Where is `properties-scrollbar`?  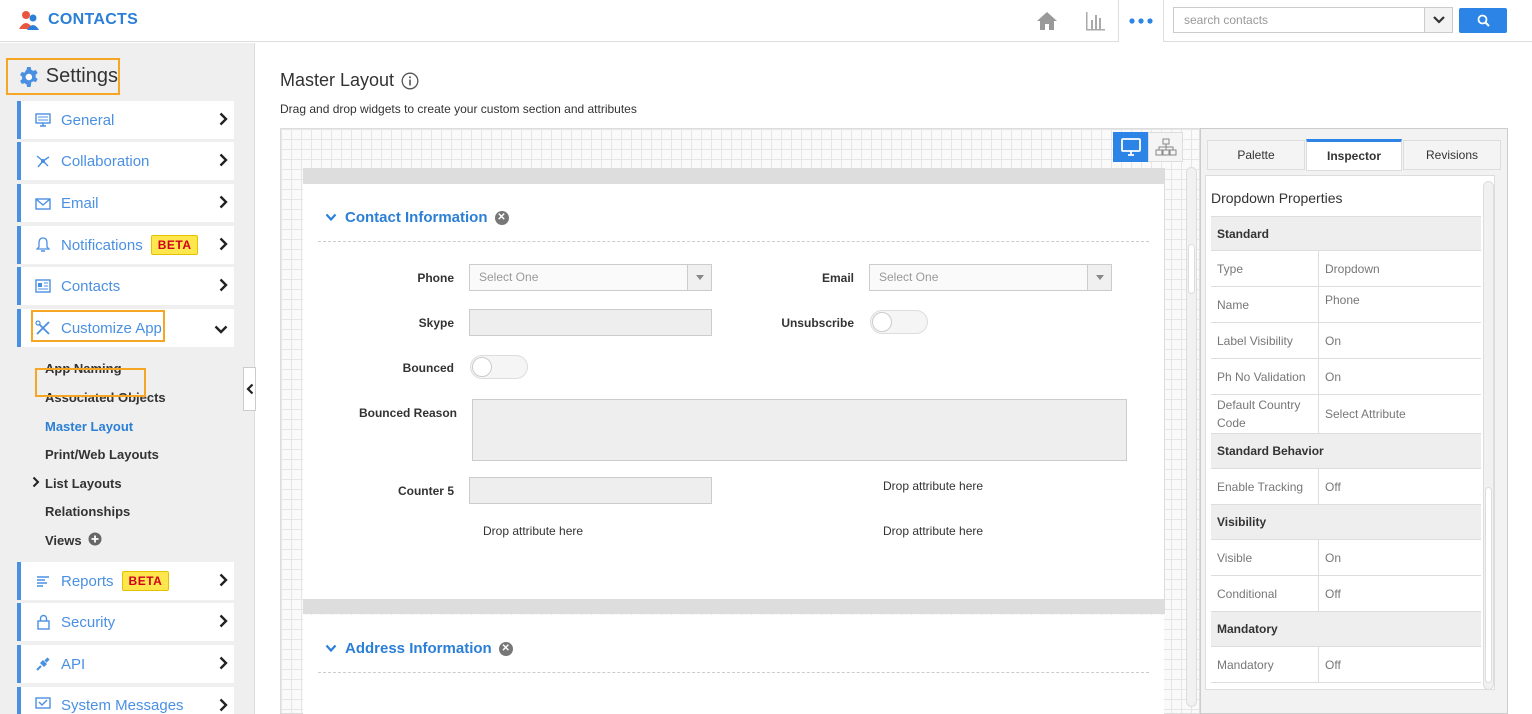
properties-scrollbar is located at coordinates (1488, 435).